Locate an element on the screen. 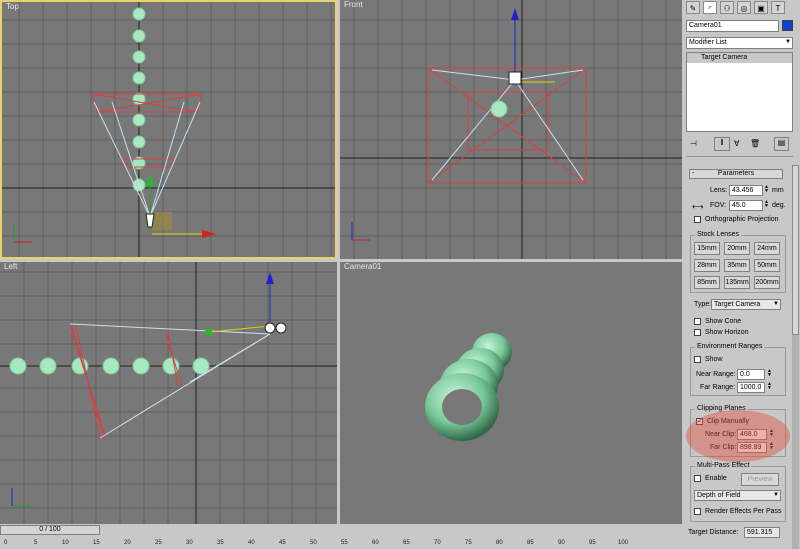 This screenshot has width=800, height=549. tick: 85 is located at coordinates (530, 543).